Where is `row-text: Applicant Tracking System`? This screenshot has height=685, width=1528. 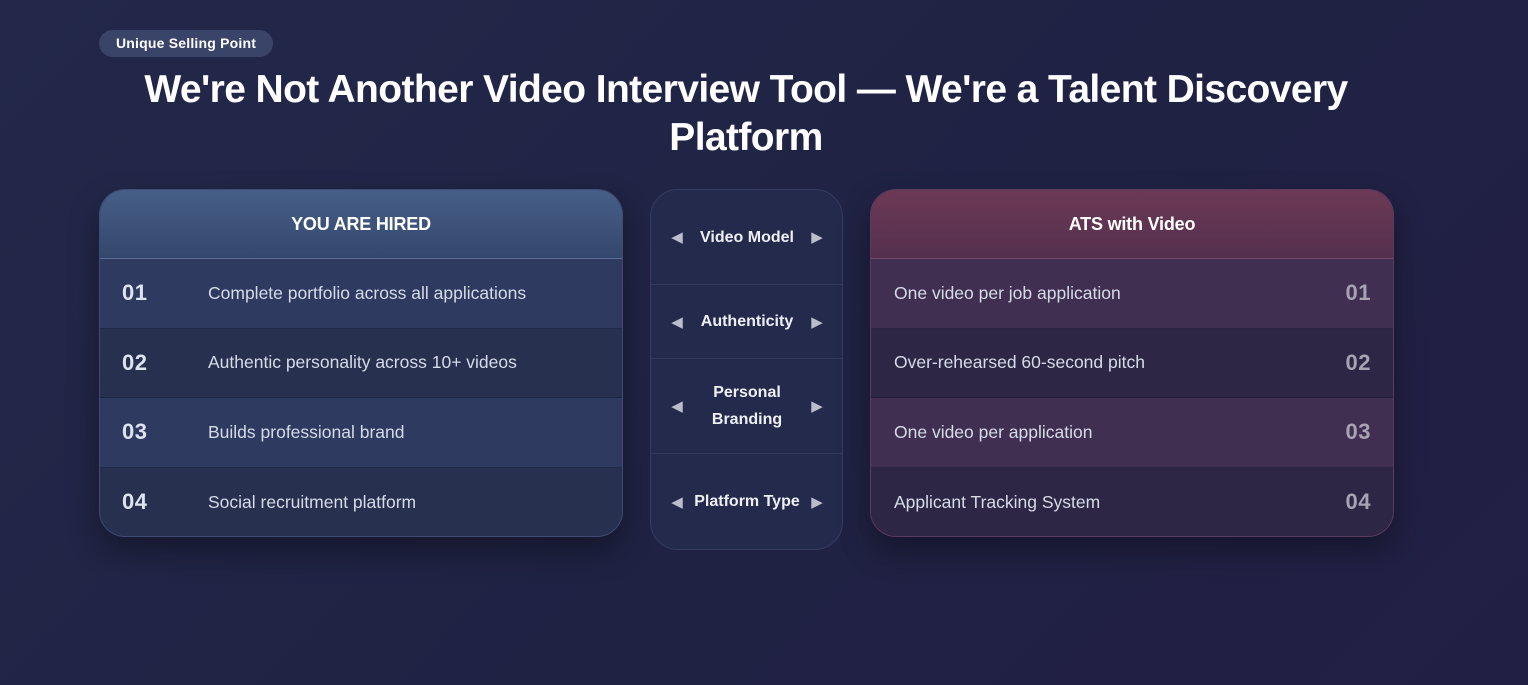
row-text: Applicant Tracking System is located at coordinates (997, 501).